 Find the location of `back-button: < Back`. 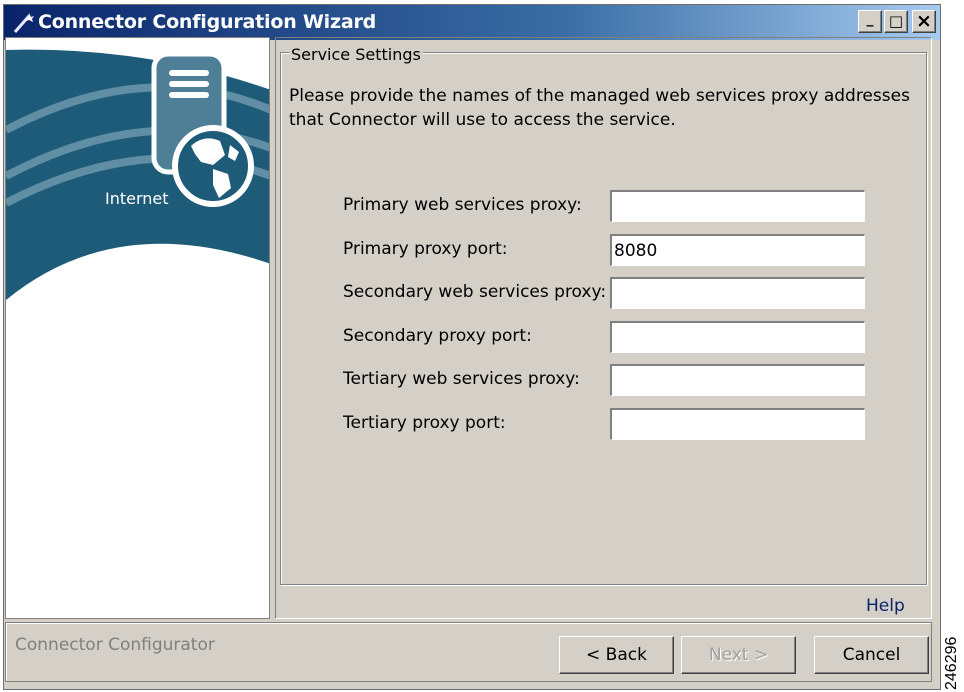

back-button: < Back is located at coordinates (616, 655).